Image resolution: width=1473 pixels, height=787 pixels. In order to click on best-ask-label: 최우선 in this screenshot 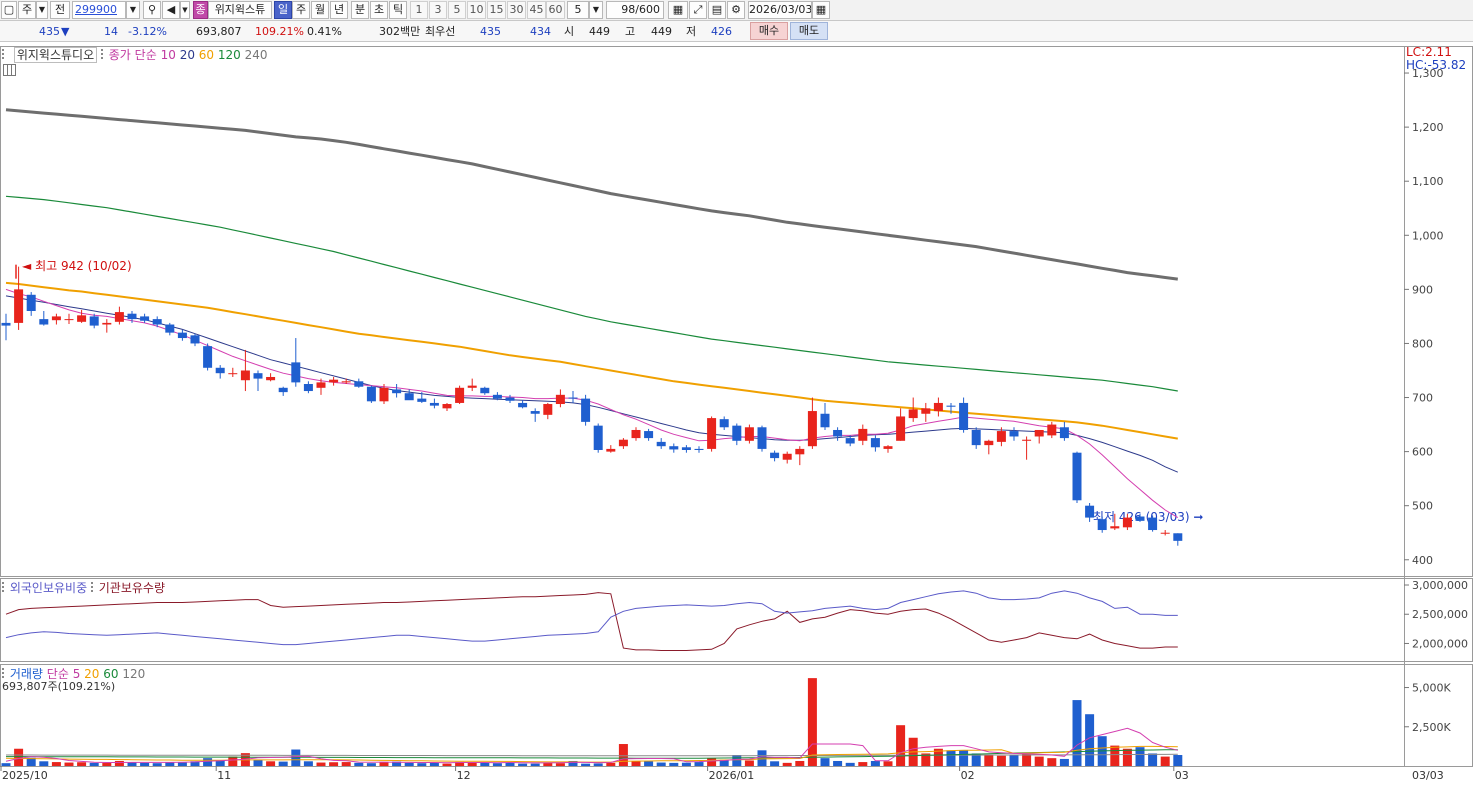, I will do `click(440, 31)`.